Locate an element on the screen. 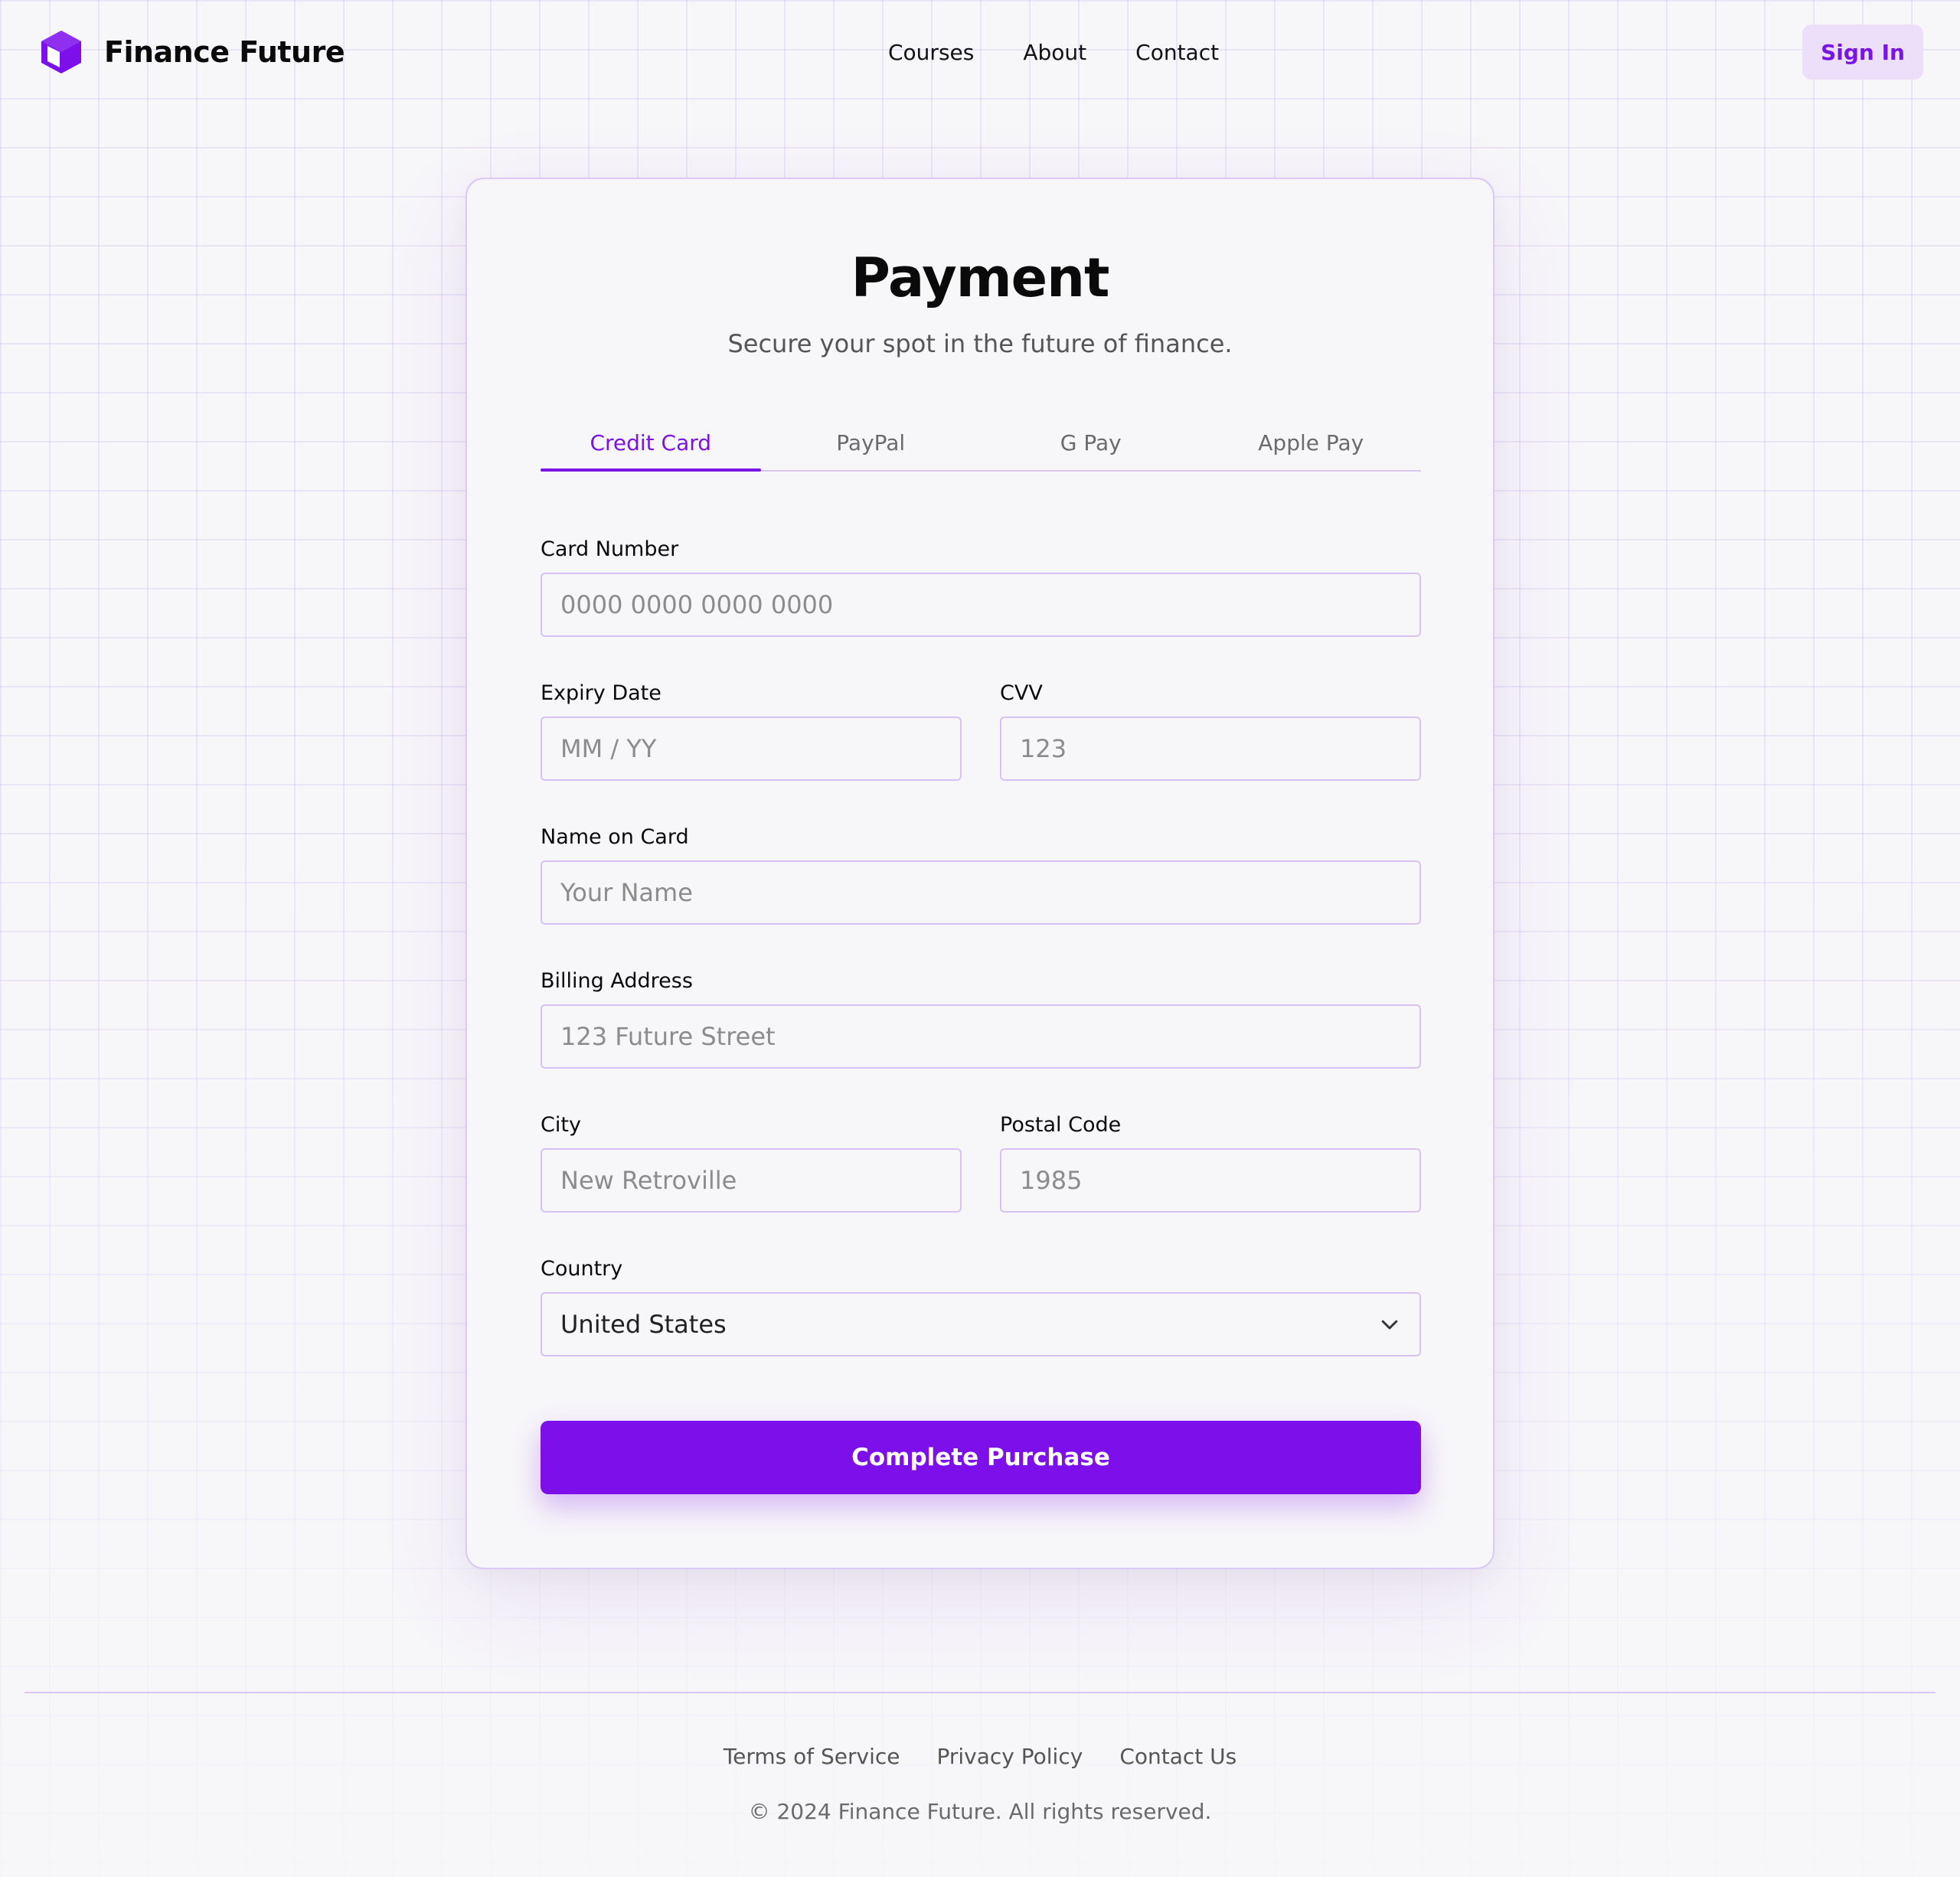  tab-credit-card: Credit Card is located at coordinates (651, 440).